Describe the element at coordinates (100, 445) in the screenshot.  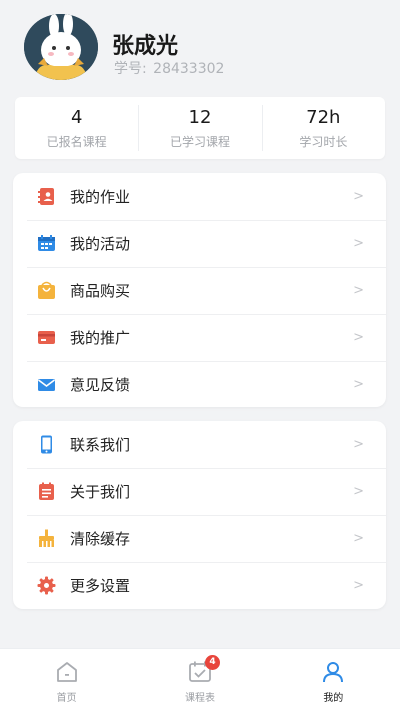
I see `menu-item-label: 联系我们` at that location.